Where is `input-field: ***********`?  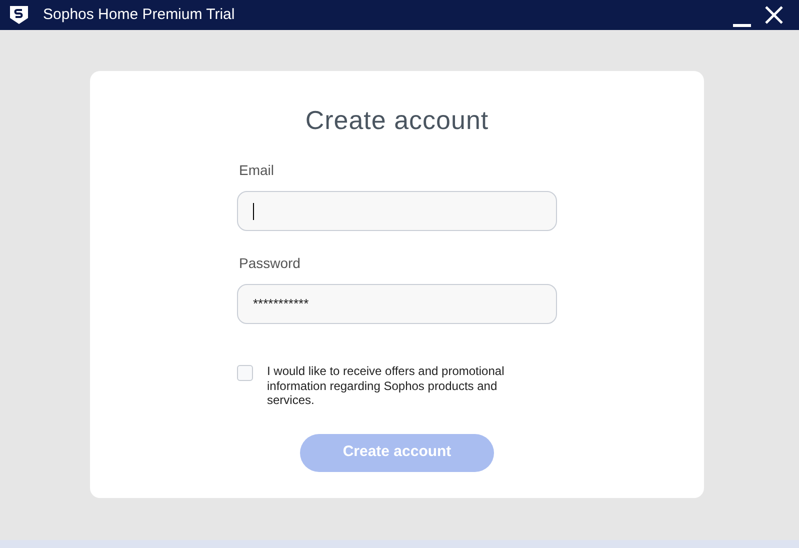
input-field: *********** is located at coordinates (397, 304).